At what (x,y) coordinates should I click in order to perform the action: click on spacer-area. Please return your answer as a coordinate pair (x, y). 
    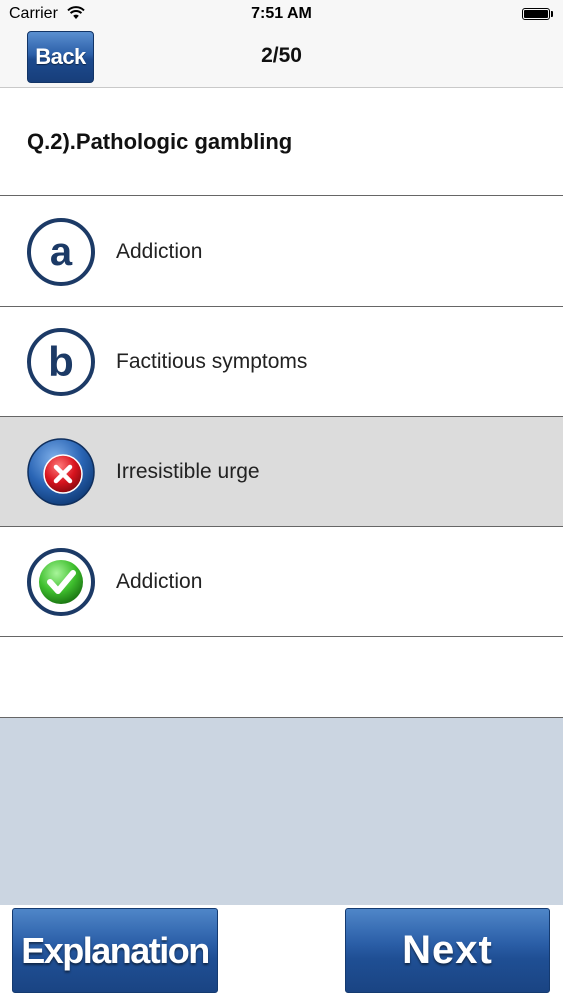
    Looking at the image, I should click on (281, 677).